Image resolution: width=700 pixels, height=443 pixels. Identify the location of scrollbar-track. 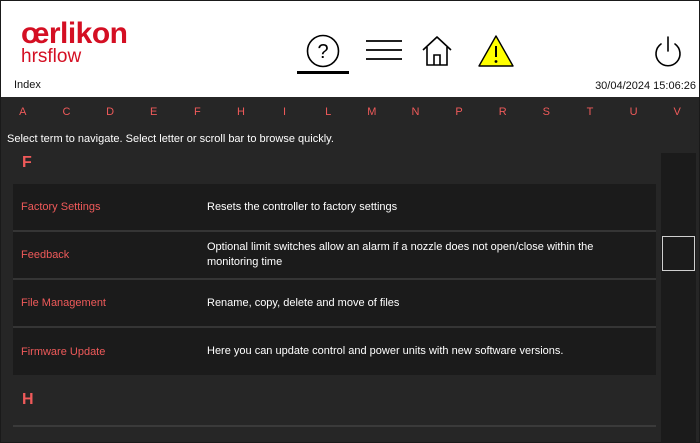
(678, 297).